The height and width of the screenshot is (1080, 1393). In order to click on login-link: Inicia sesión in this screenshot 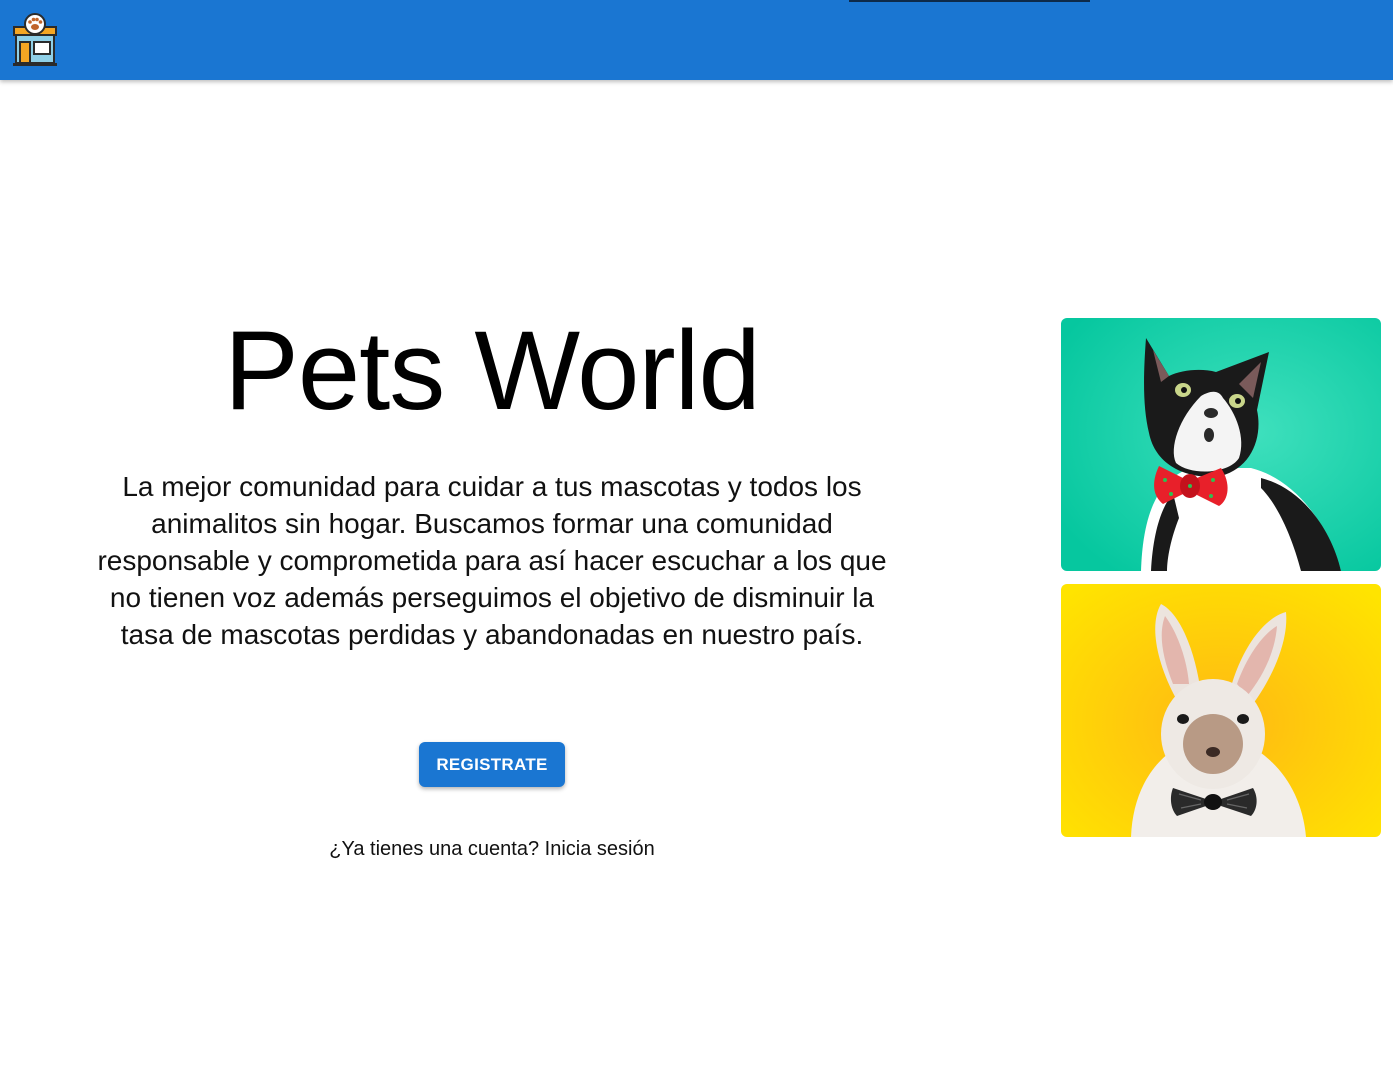, I will do `click(600, 849)`.